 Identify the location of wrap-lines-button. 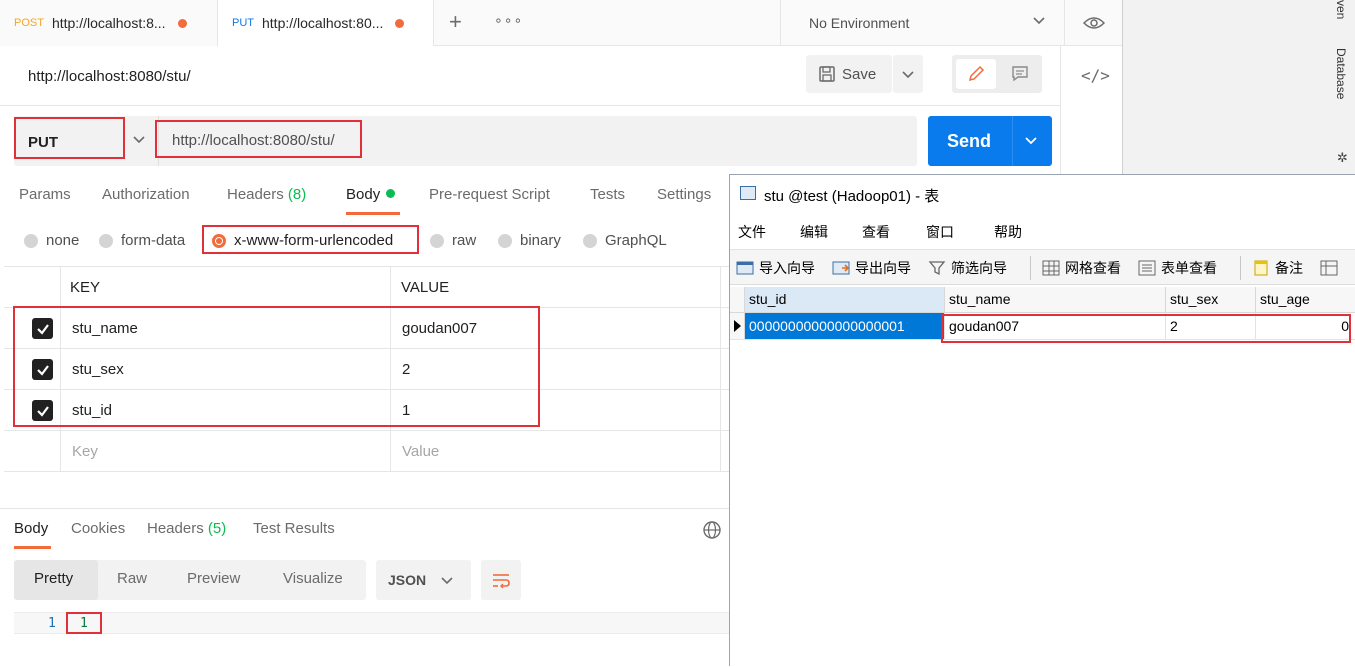
(501, 580).